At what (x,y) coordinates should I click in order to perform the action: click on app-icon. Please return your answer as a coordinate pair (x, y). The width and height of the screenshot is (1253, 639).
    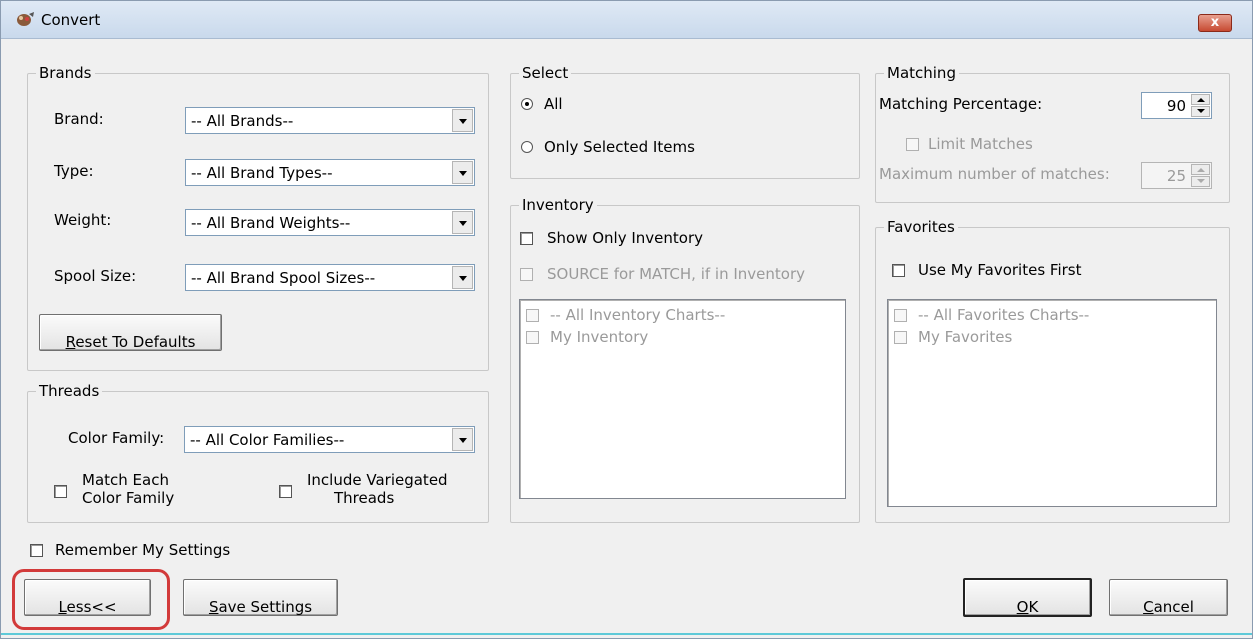
    Looking at the image, I should click on (25, 19).